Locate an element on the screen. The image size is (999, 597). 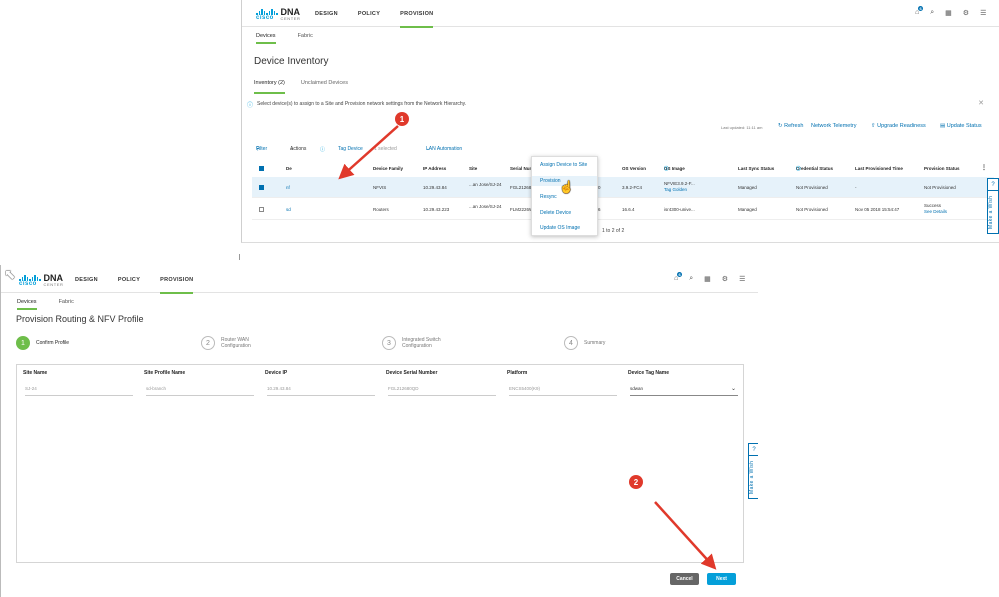
device-serial-field: Device Serial Number FGL212680QD is located at coordinates (441, 383).